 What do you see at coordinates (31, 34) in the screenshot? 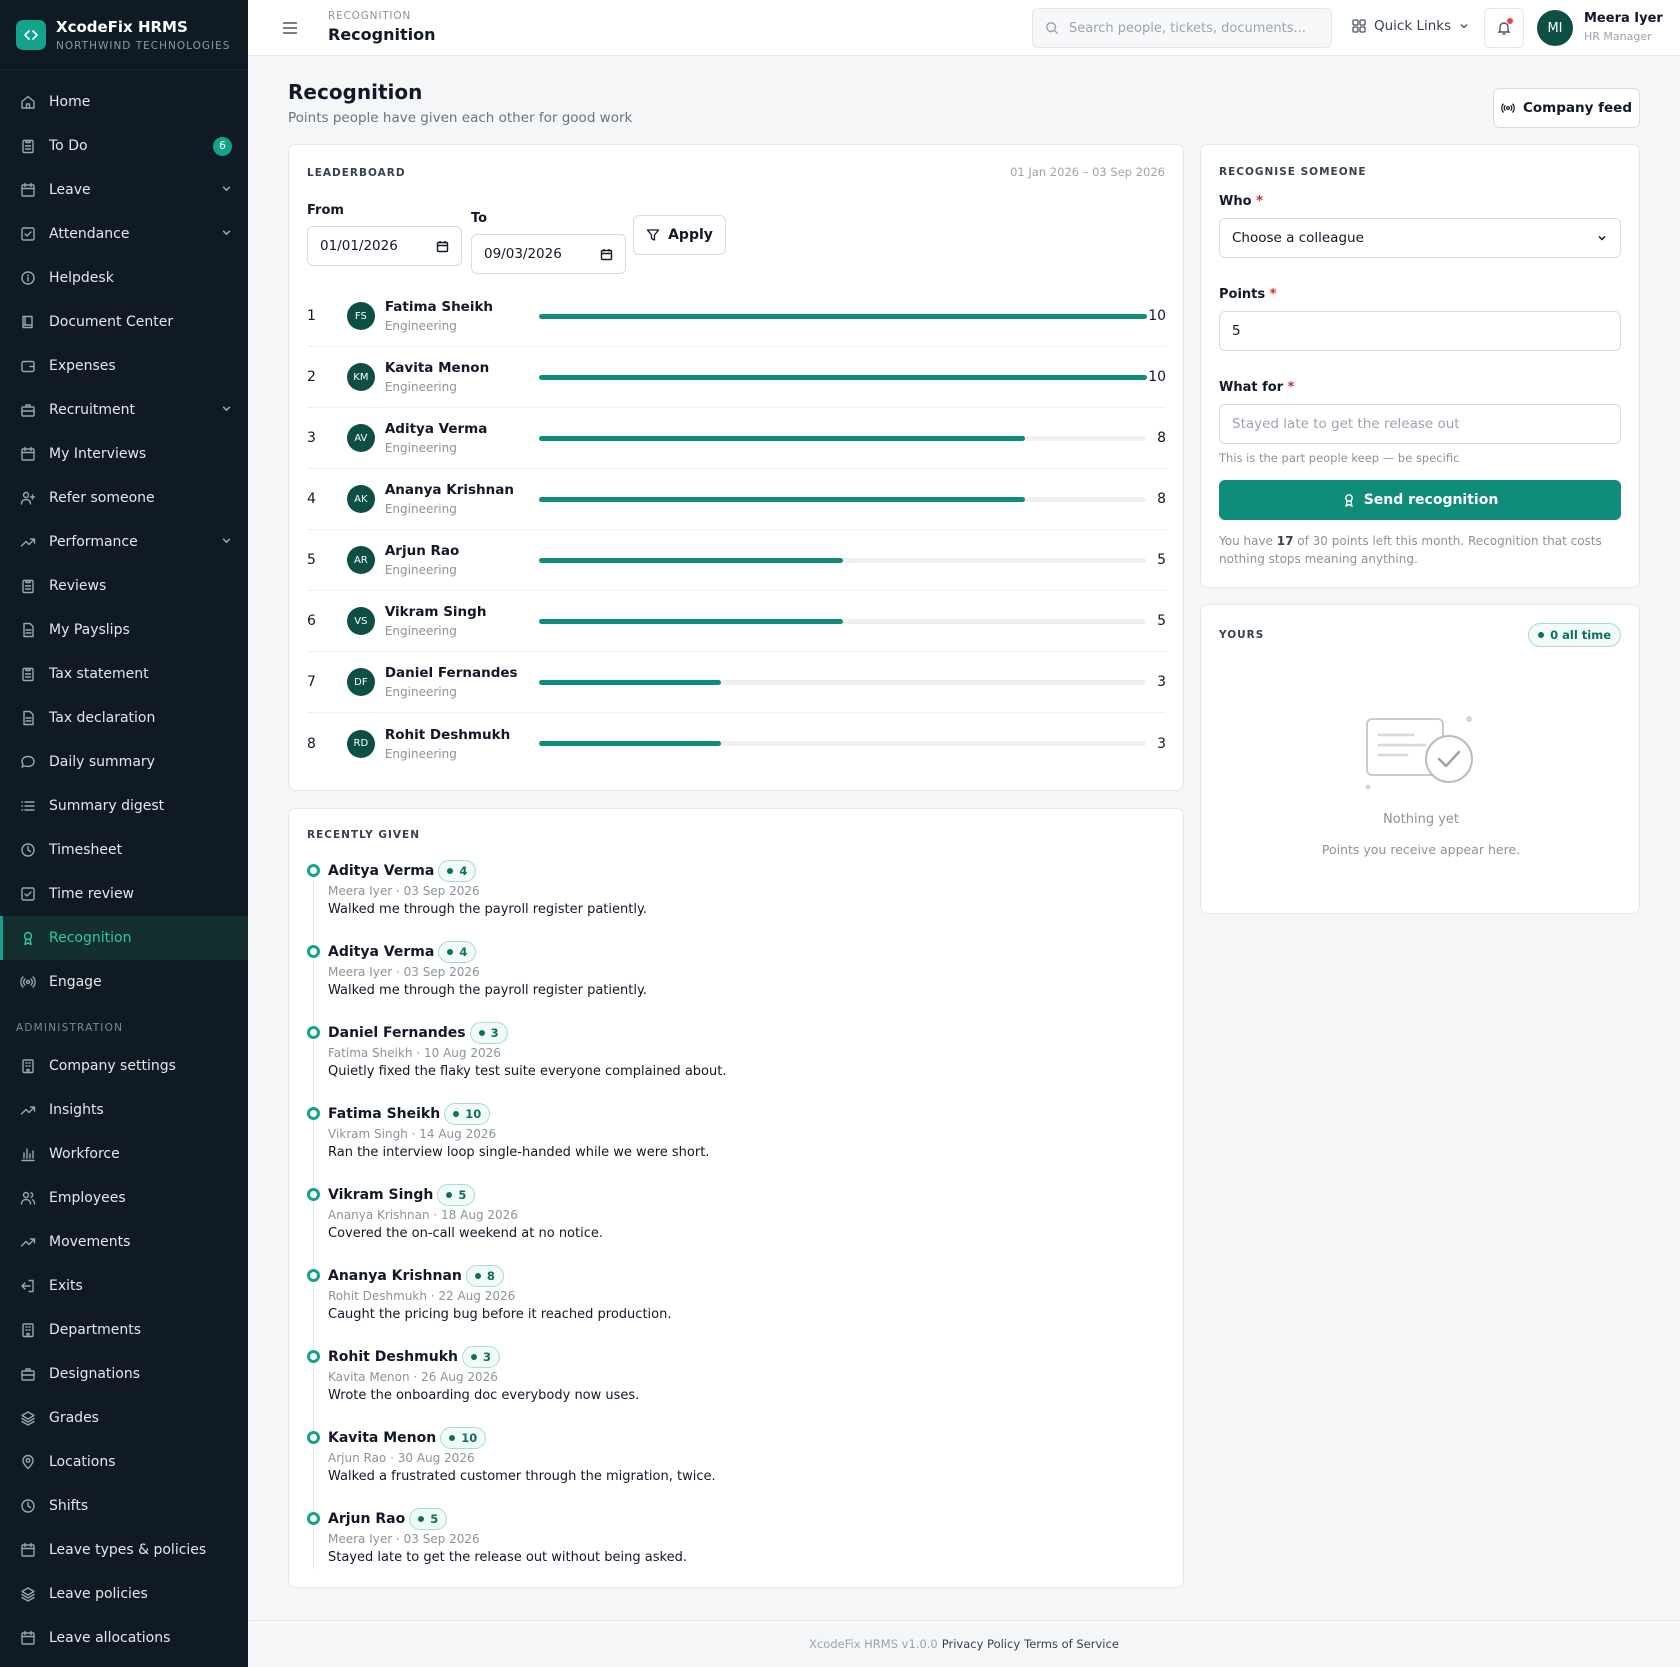
I see `brand-logo-icon` at bounding box center [31, 34].